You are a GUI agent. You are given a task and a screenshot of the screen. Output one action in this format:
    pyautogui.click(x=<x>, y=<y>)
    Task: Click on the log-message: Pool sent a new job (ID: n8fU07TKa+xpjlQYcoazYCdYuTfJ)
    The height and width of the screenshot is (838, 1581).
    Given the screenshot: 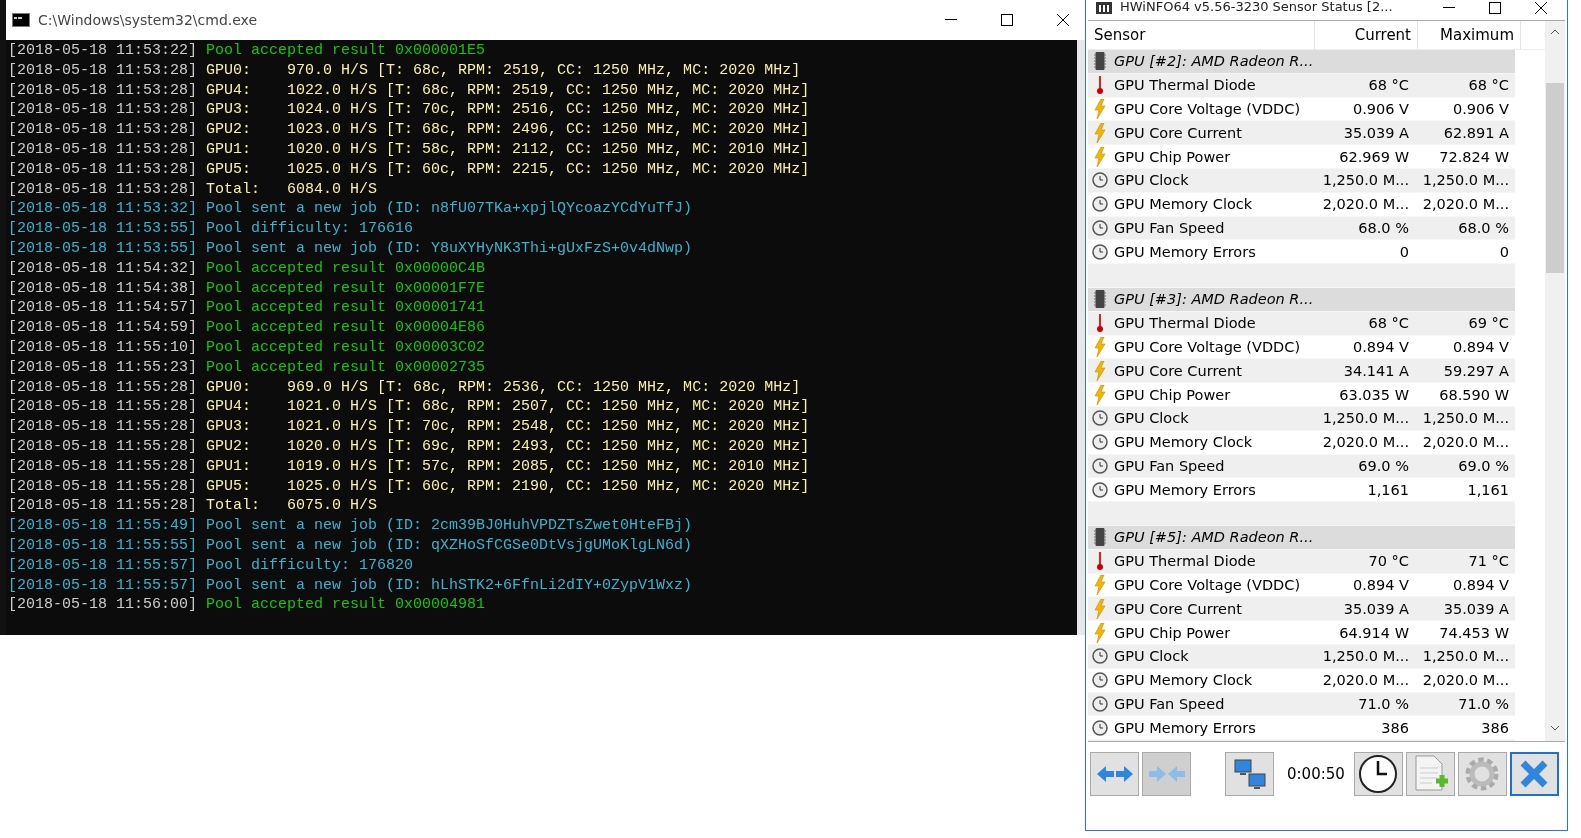 What is the action you would take?
    pyautogui.click(x=449, y=209)
    